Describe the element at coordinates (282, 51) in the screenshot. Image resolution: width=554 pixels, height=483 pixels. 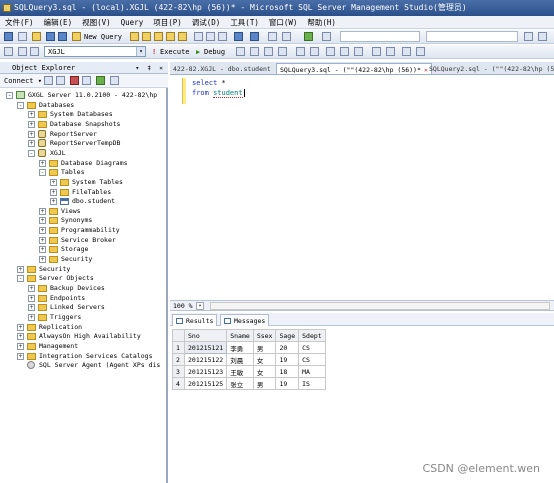
I see `query-designer-icon` at that location.